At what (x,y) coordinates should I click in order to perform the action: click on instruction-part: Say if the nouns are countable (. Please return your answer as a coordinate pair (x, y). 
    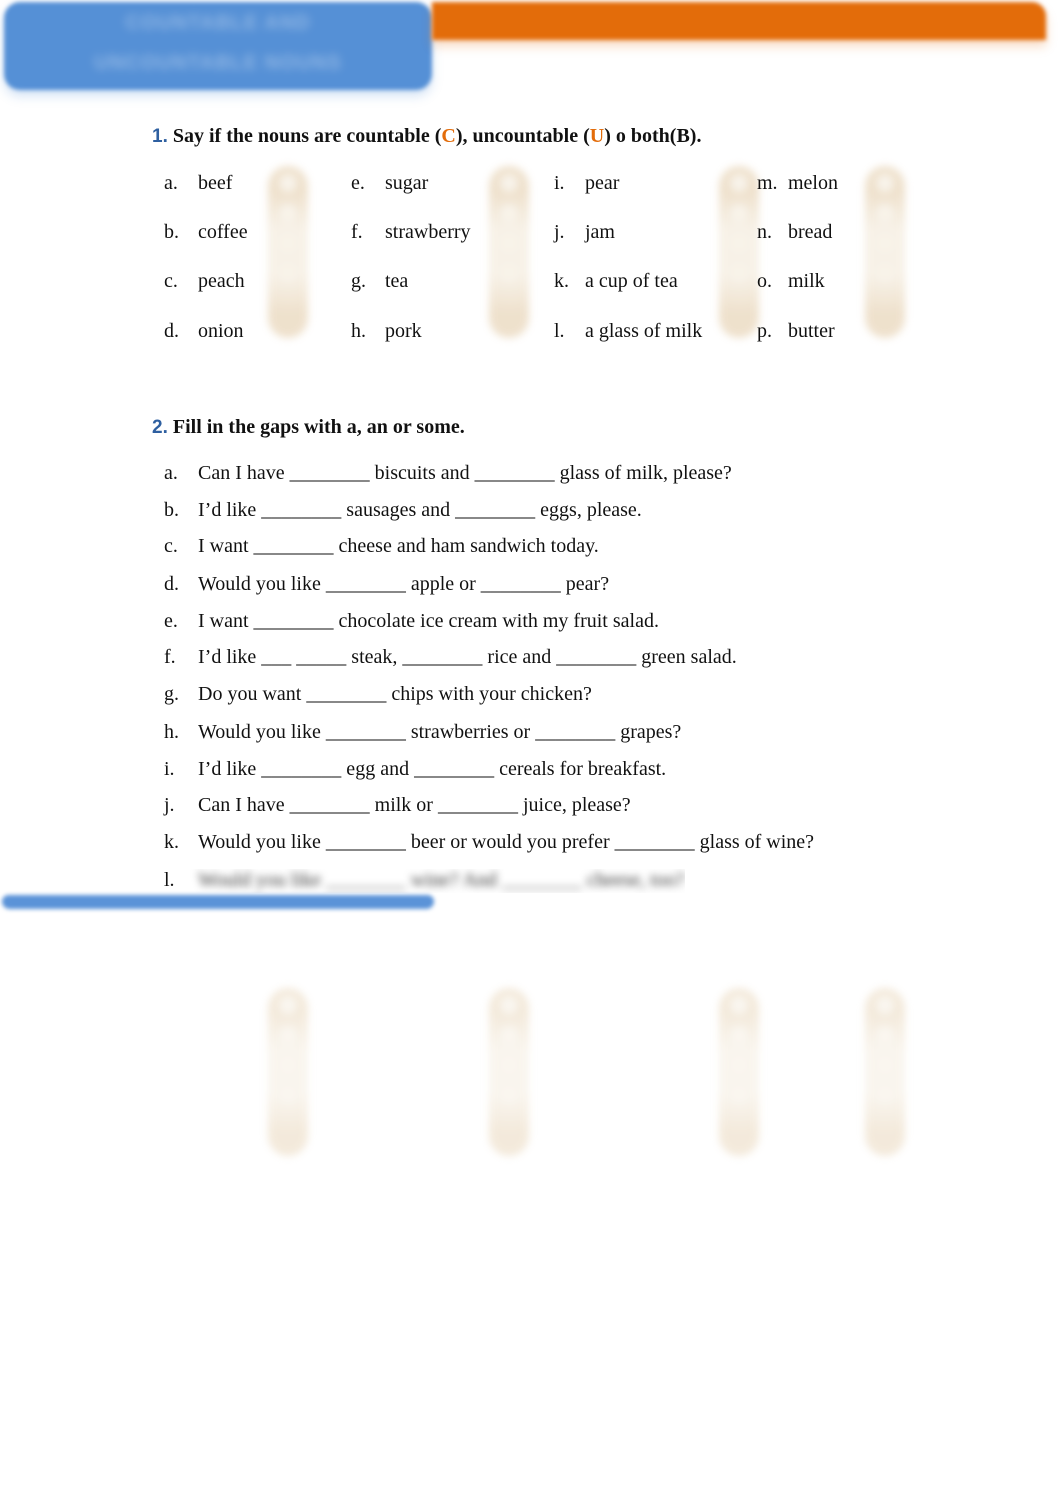
    Looking at the image, I should click on (307, 136).